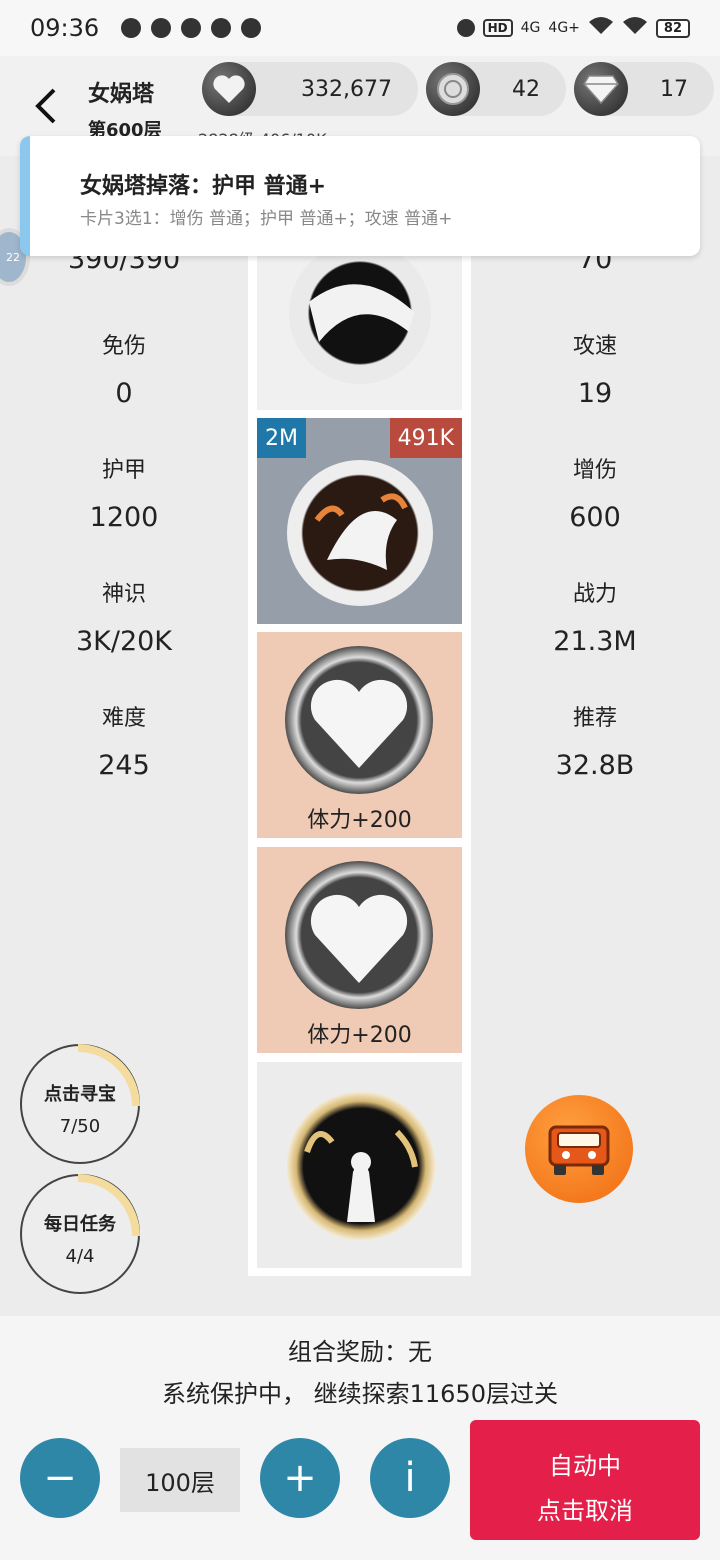 The height and width of the screenshot is (1560, 720). Describe the element at coordinates (266, 219) in the screenshot. I see `toast-detail: 卡片3选1：增伤 普通；护甲 普通+；攻速 普通+` at that location.